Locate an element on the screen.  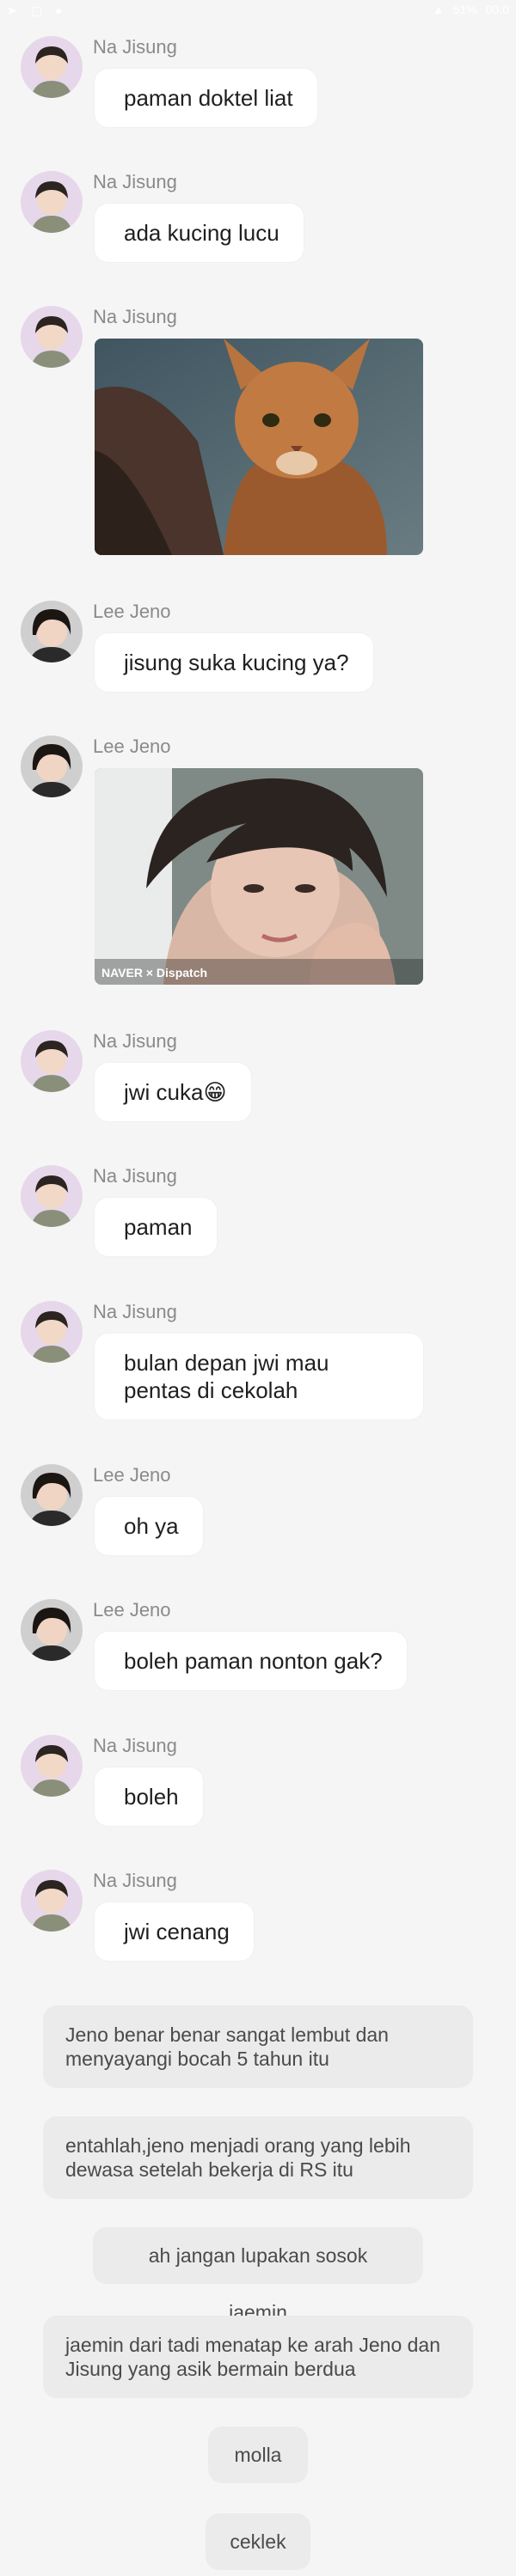
message-row: Lee Jeno oh ya is located at coordinates (258, 1508).